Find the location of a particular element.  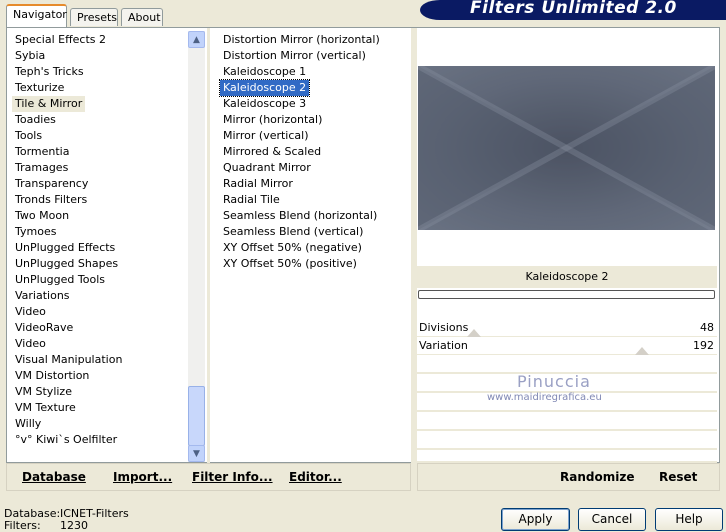

scroll-up-button: ▲ is located at coordinates (196, 39).